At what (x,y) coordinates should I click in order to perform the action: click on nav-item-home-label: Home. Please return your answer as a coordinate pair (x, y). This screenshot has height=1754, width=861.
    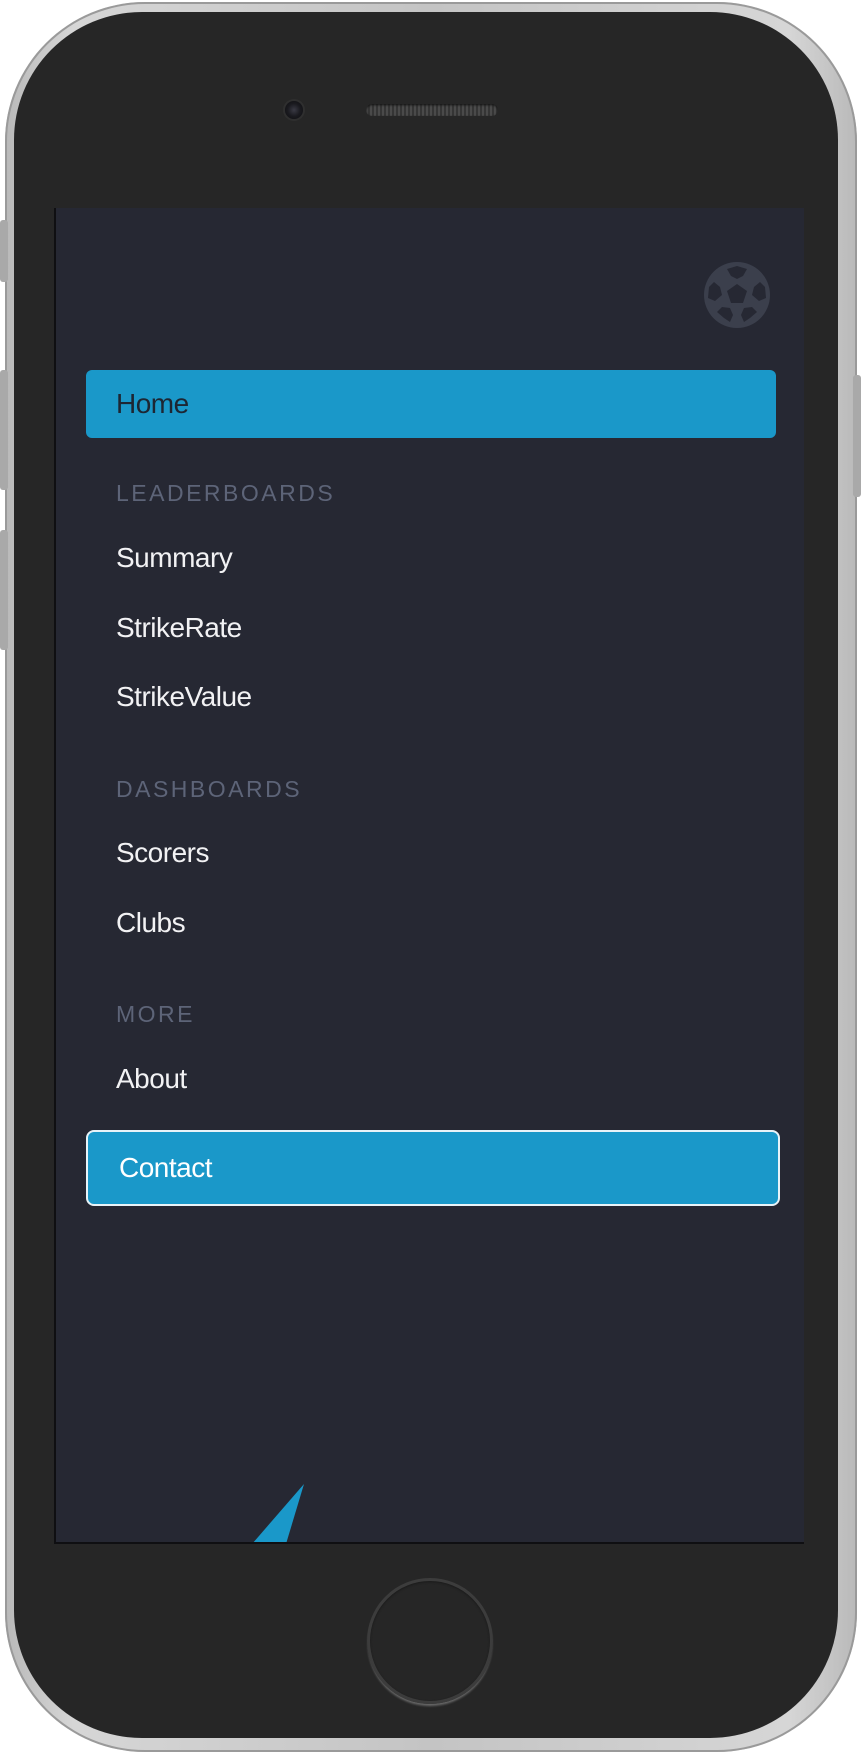
    Looking at the image, I should click on (152, 403).